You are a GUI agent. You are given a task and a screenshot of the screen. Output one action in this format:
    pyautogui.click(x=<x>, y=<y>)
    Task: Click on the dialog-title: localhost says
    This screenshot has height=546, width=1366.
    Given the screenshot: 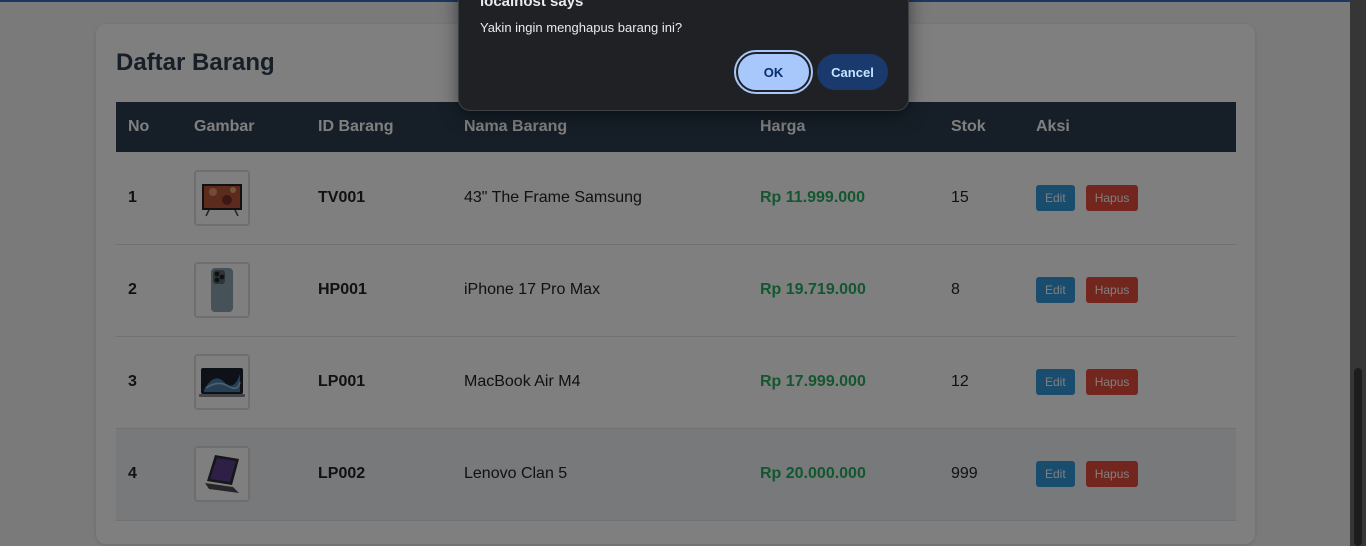 What is the action you would take?
    pyautogui.click(x=532, y=5)
    